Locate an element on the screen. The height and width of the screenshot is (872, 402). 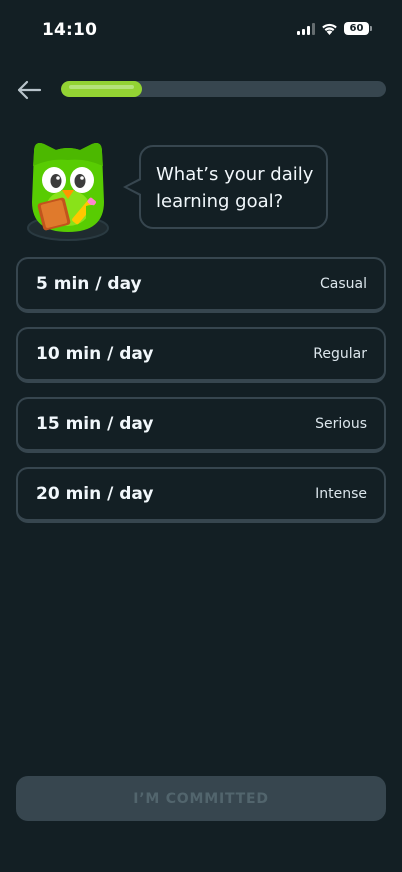
goal-option-time: 5 min / day is located at coordinates (89, 284).